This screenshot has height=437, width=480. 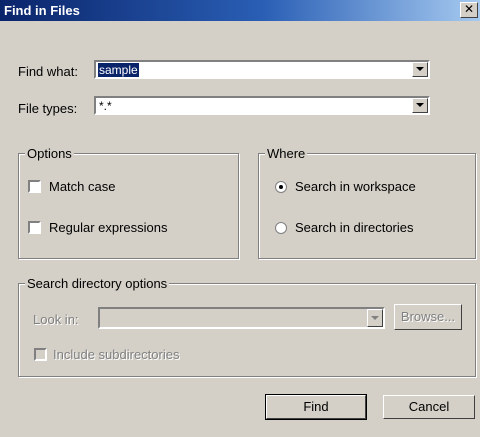 What do you see at coordinates (40, 354) in the screenshot?
I see `include-subdirectories-checkbox` at bounding box center [40, 354].